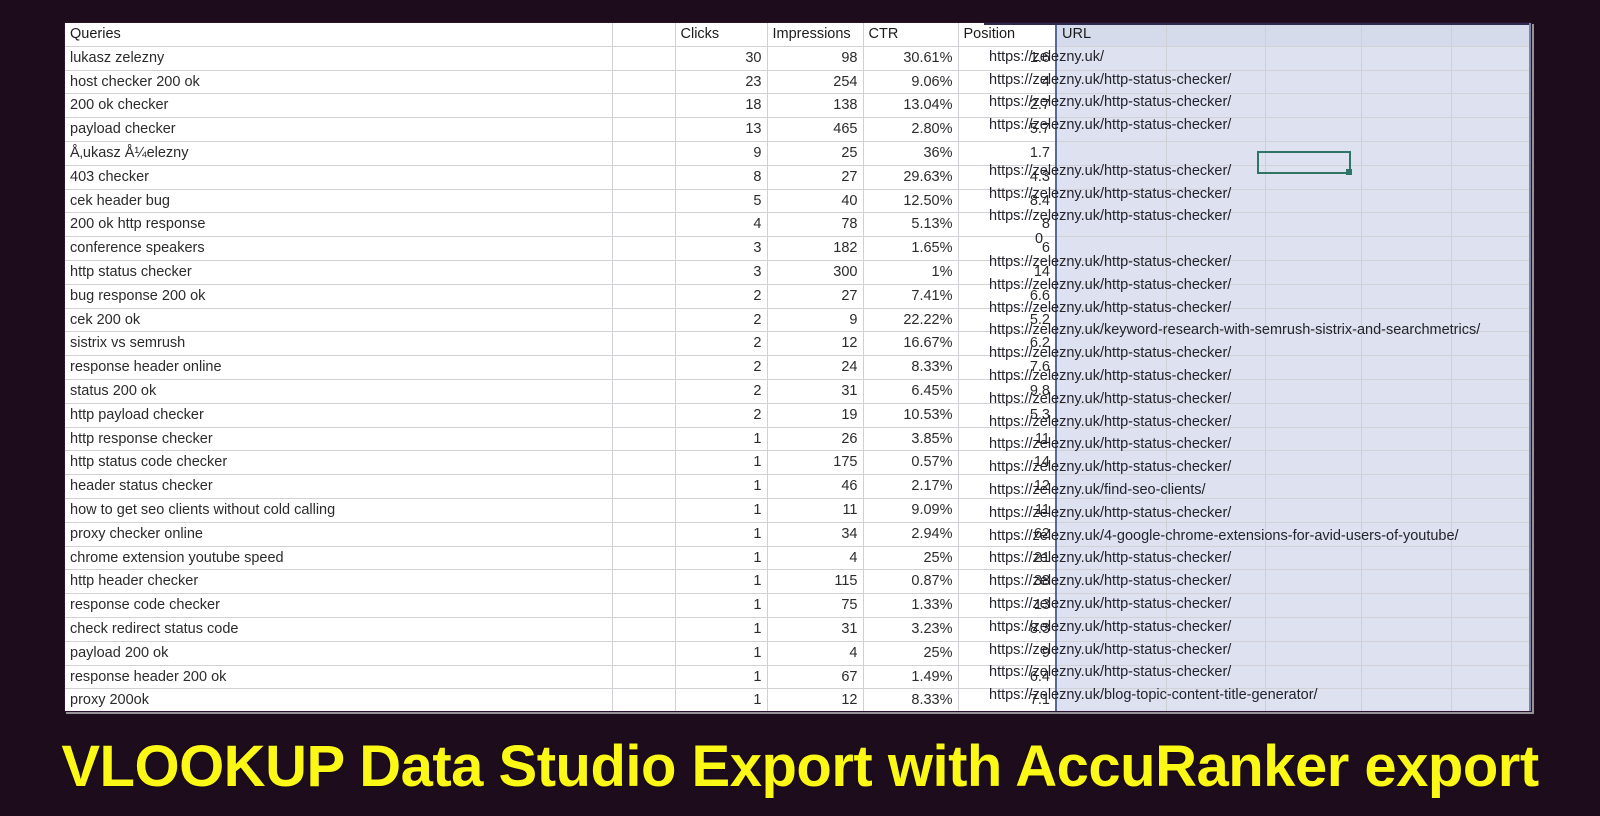 The height and width of the screenshot is (816, 1600). What do you see at coordinates (1007, 605) in the screenshot?
I see `cell-position: 13` at bounding box center [1007, 605].